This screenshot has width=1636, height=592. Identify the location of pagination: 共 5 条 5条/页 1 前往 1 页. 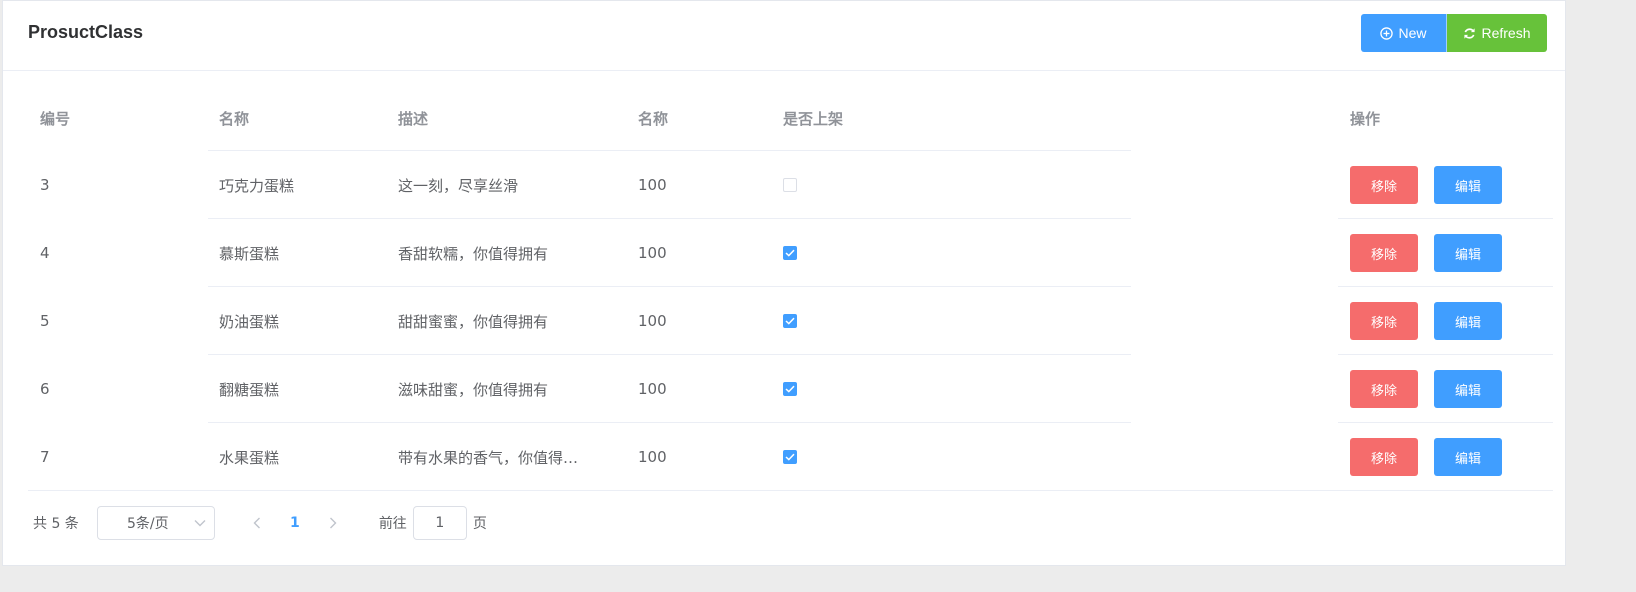
(260, 523).